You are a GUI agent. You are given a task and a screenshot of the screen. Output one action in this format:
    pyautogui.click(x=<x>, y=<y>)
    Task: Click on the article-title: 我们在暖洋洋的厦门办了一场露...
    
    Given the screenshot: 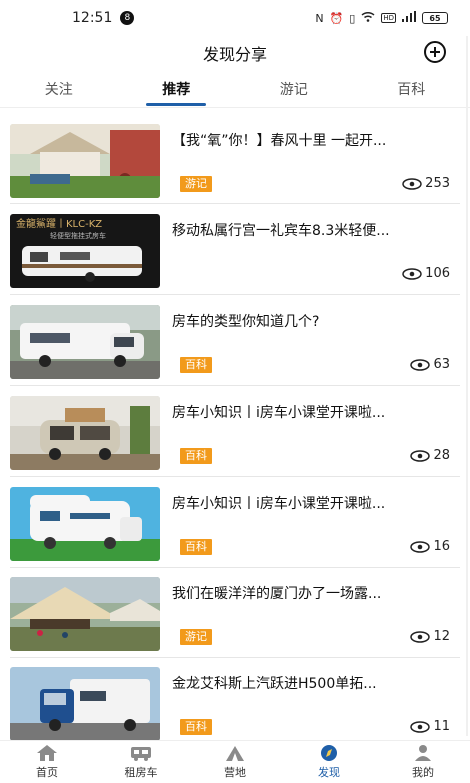 What is the action you would take?
    pyautogui.click(x=277, y=594)
    